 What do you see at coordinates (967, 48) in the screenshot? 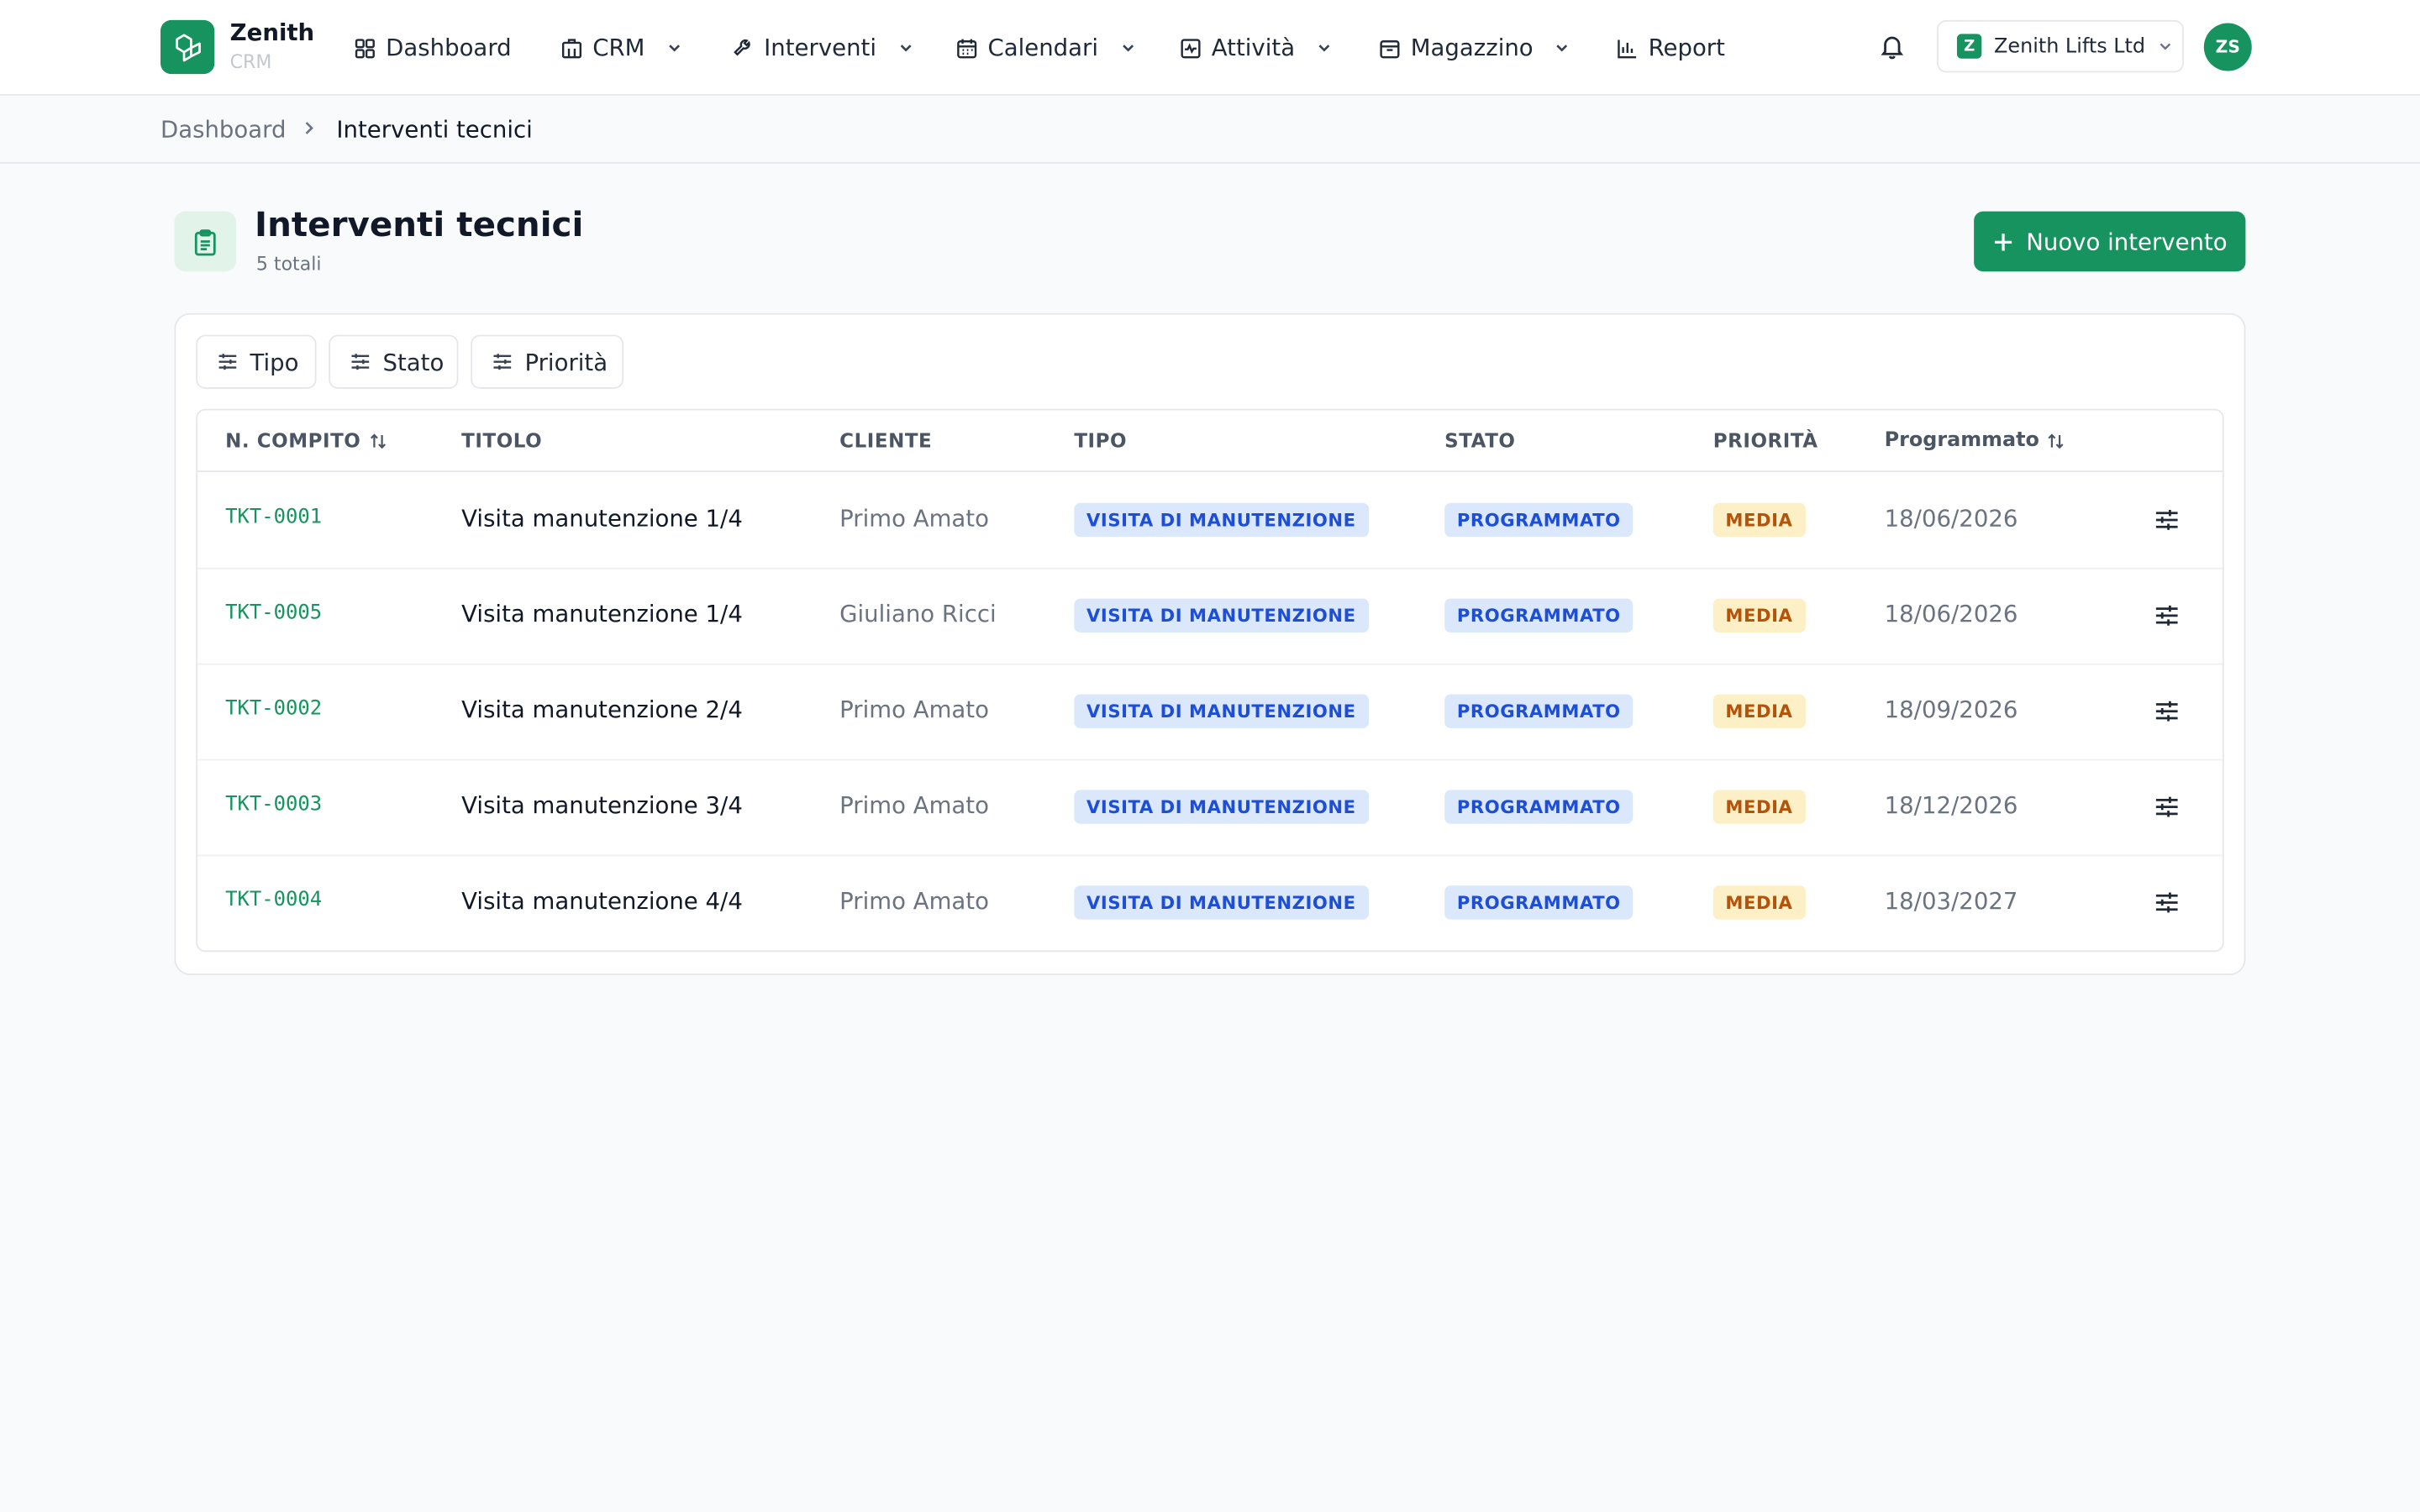
I see `calendar-icon` at bounding box center [967, 48].